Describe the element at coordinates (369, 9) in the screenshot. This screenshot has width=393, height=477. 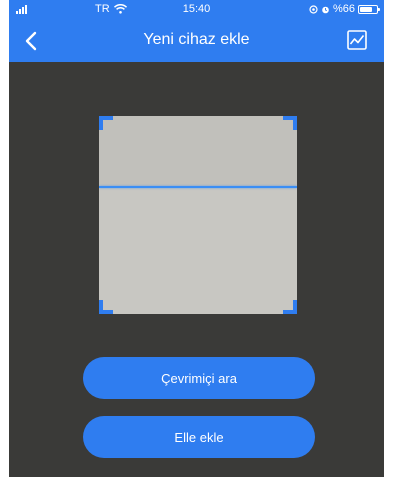
I see `battery-icon` at that location.